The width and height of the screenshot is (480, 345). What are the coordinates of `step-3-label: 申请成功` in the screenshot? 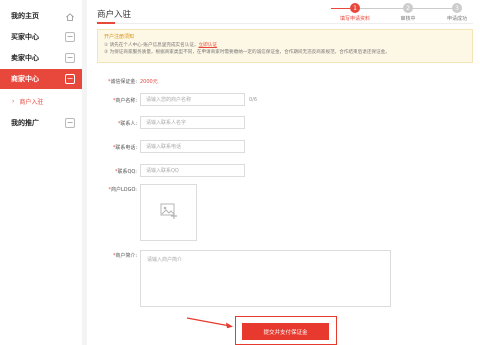 It's located at (457, 19).